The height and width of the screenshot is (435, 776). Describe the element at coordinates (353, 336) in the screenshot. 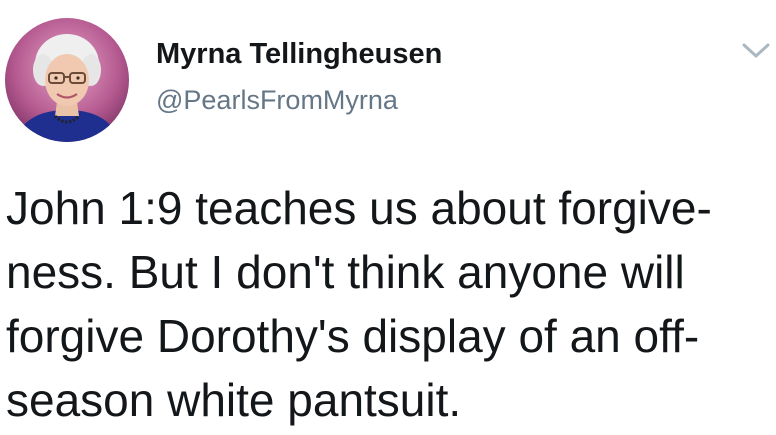

I see `tweet-text-line: forgive Dorothy's display of an off-` at that location.